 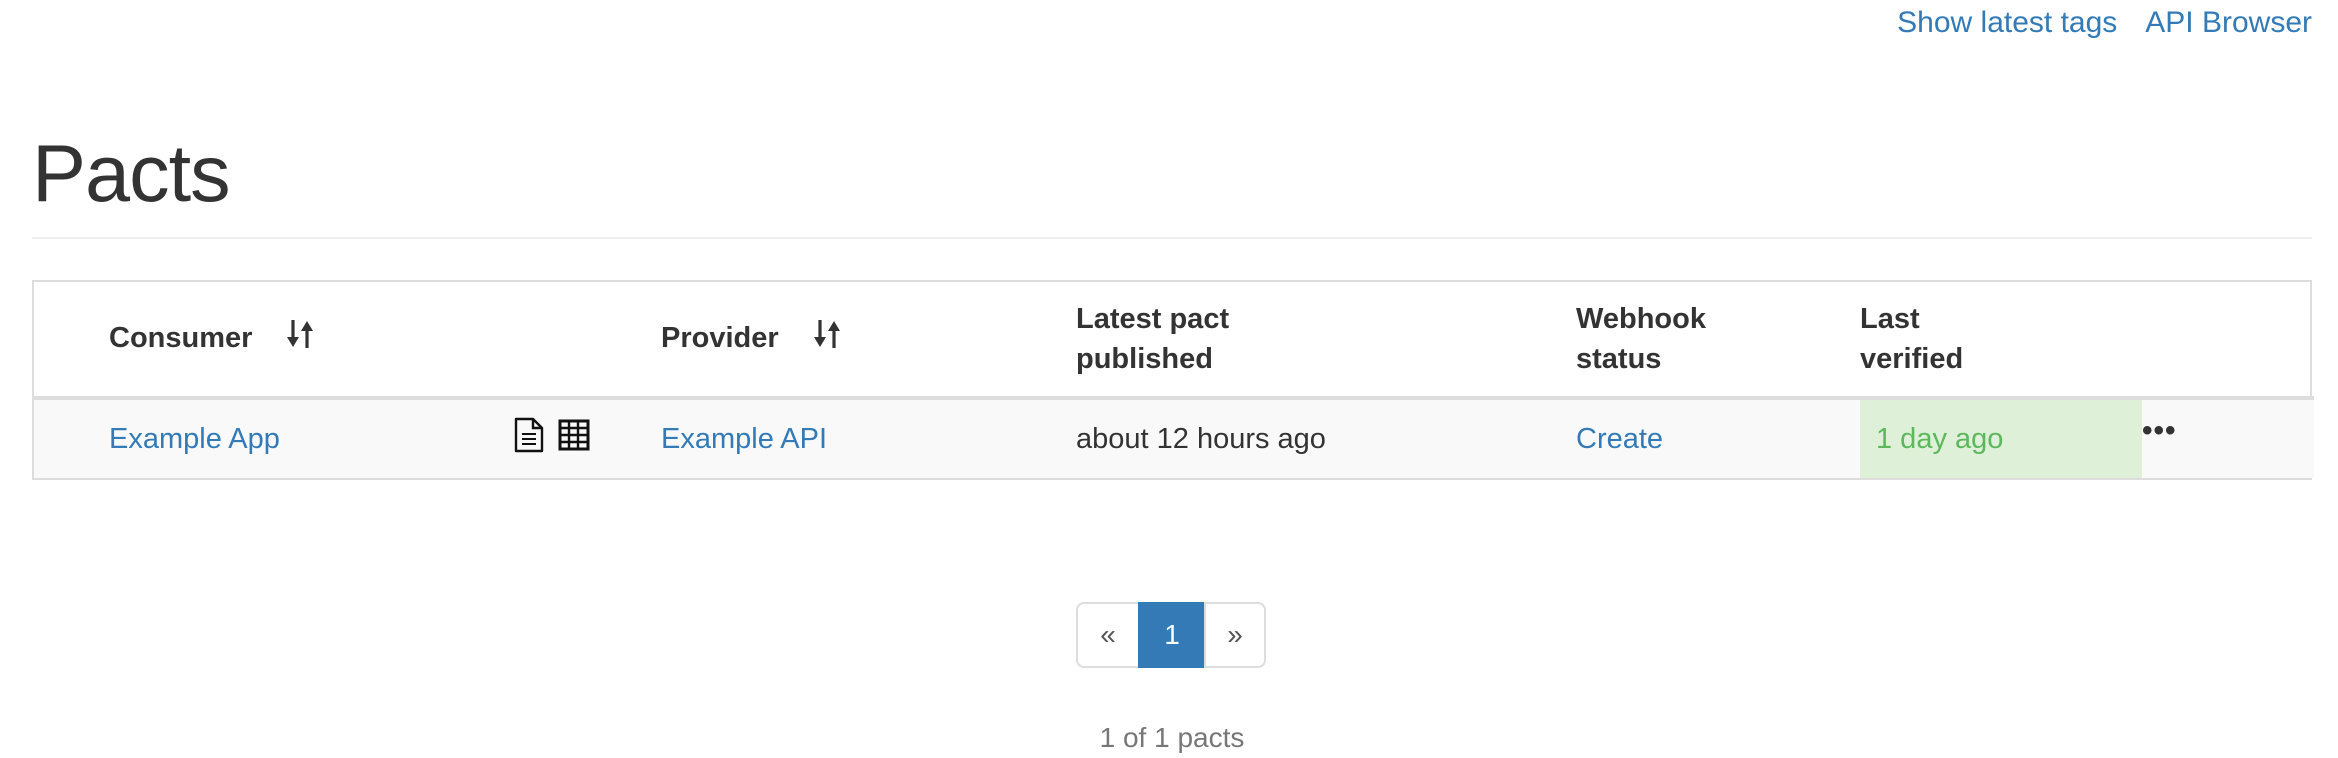 What do you see at coordinates (2228, 438) in the screenshot?
I see `actions-cell: •••` at bounding box center [2228, 438].